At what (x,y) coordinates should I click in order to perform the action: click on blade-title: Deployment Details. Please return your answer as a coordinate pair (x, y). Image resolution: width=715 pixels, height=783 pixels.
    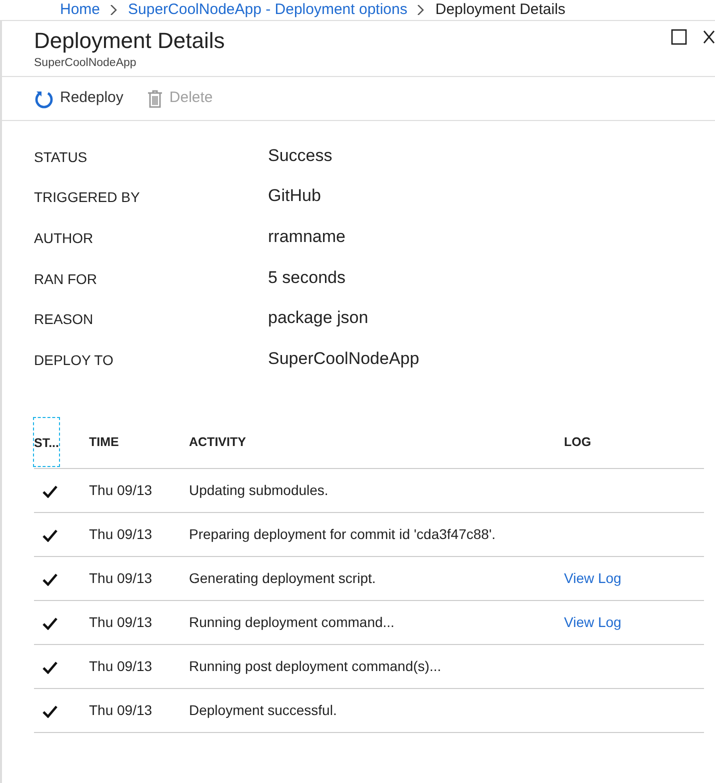
    Looking at the image, I should click on (129, 41).